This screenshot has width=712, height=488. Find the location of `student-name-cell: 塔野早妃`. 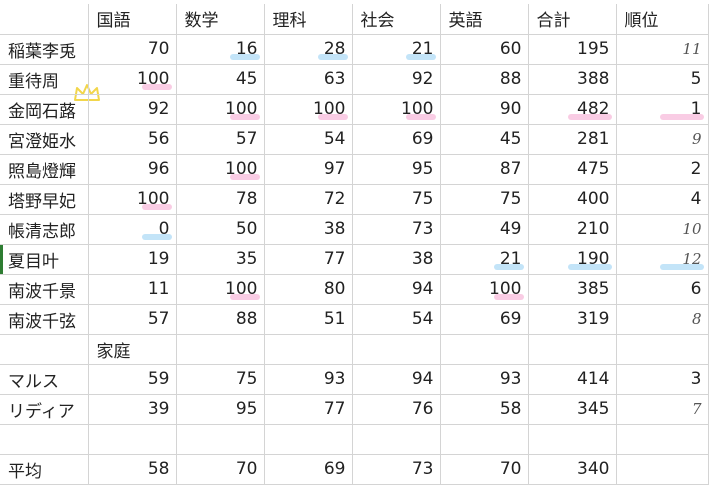

student-name-cell: 塔野早妃 is located at coordinates (44, 199).